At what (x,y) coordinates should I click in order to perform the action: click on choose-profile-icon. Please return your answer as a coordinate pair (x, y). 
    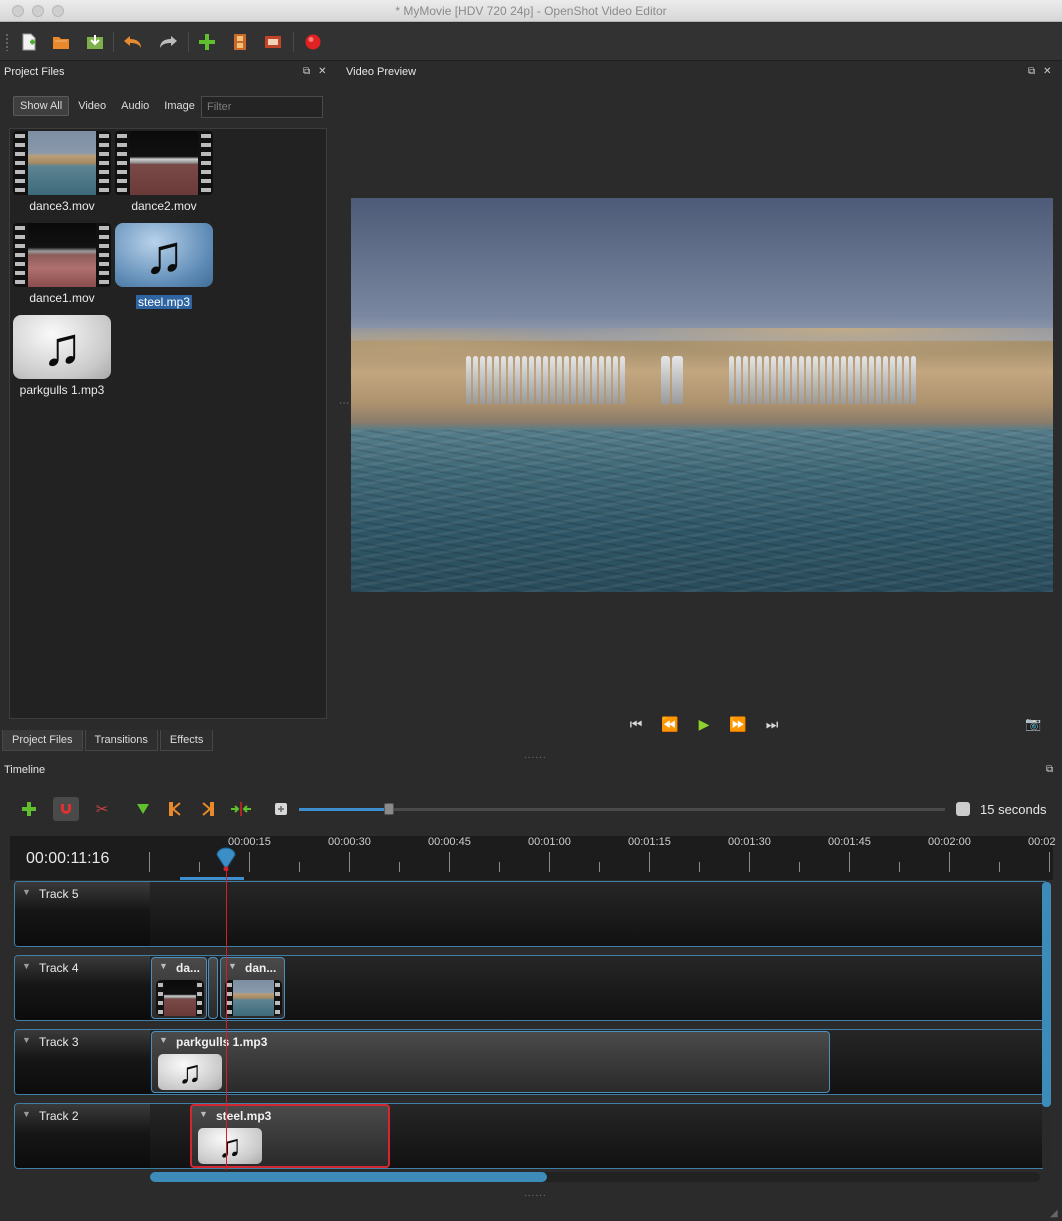
    Looking at the image, I should click on (240, 42).